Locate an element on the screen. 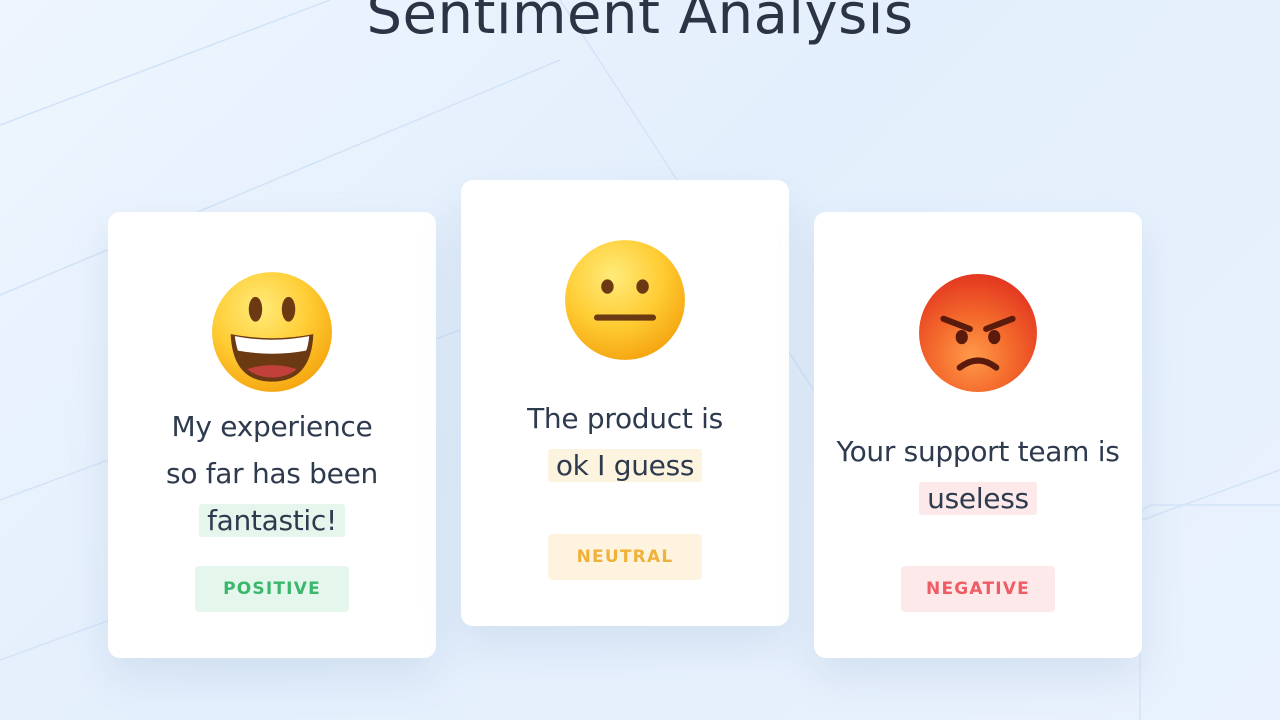 The width and height of the screenshot is (1280, 720). message-line: My experience is located at coordinates (272, 426).